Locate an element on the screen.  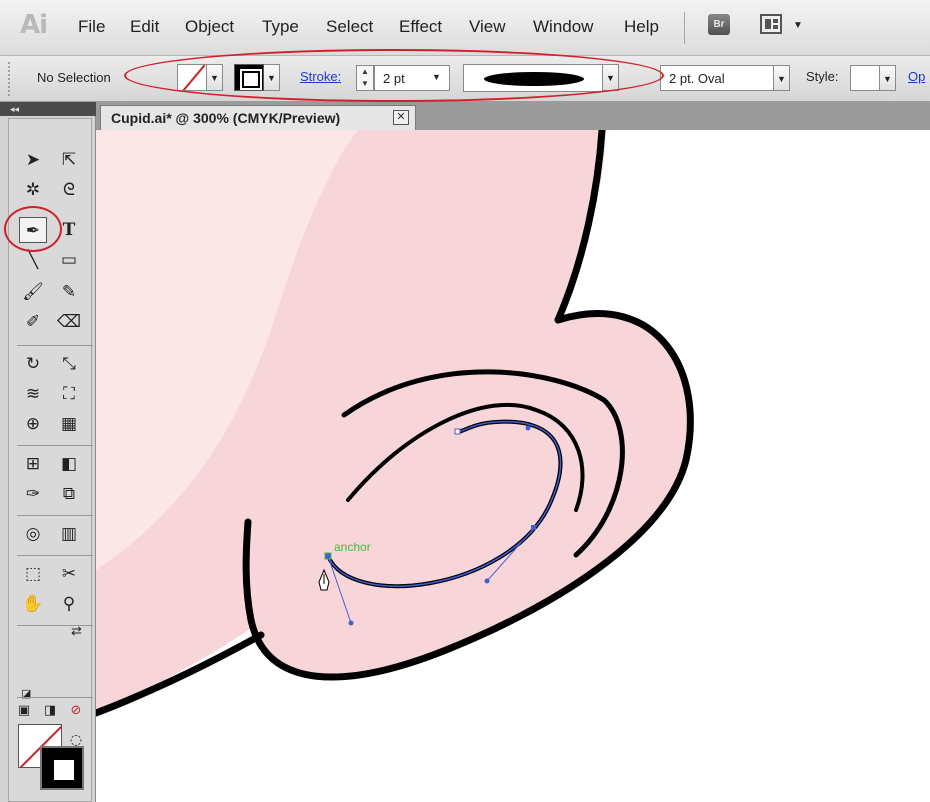
menu-effect: Effect is located at coordinates (420, 27).